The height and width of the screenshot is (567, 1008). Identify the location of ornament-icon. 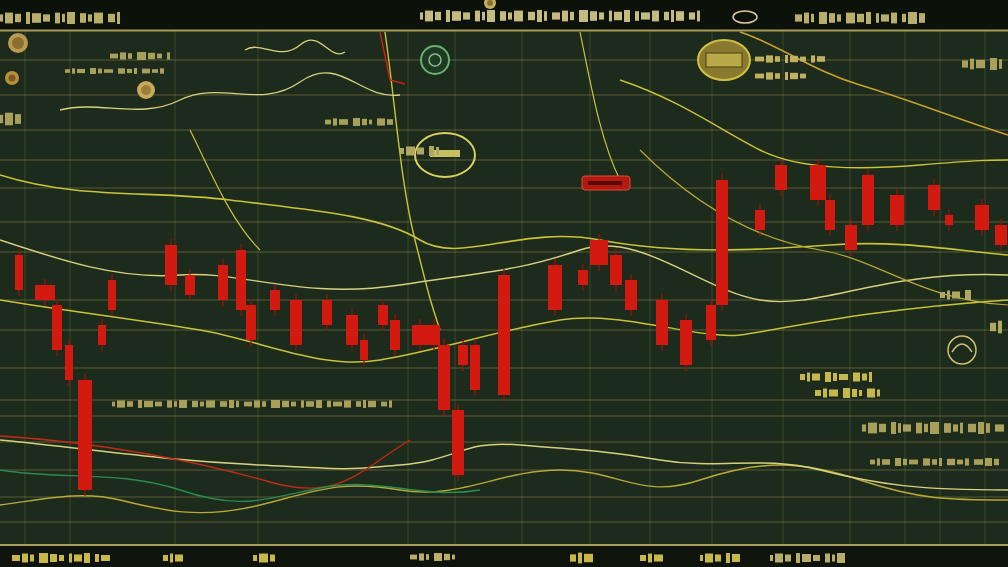
(745, 17).